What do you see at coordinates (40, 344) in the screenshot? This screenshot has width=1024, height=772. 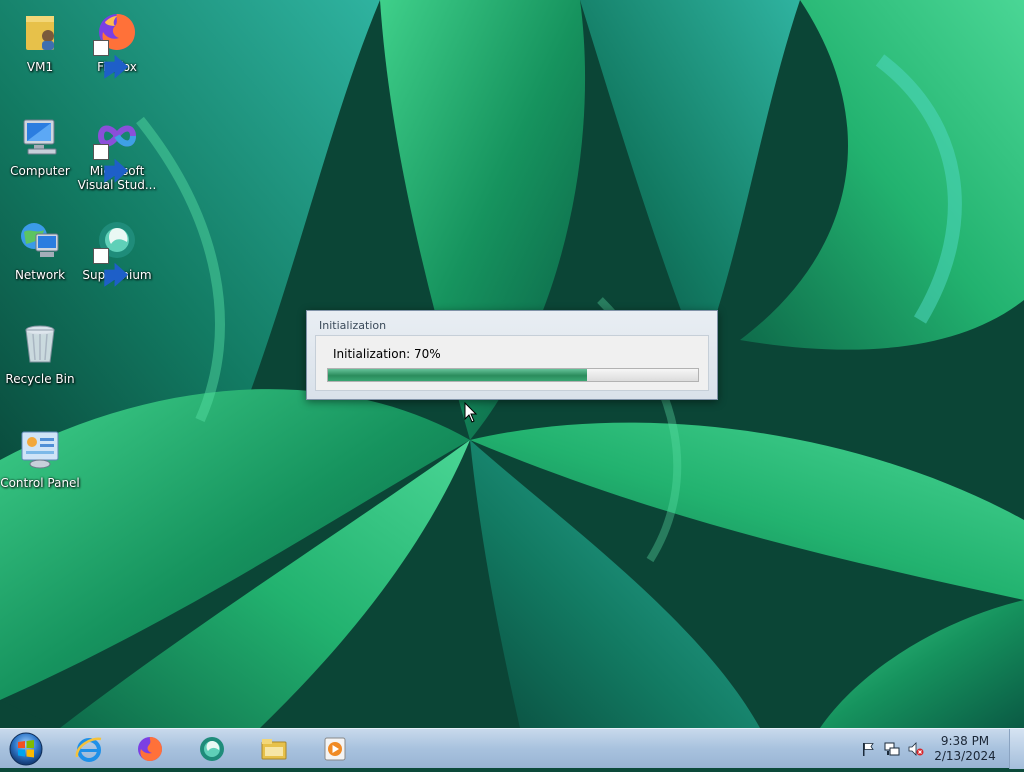 I see `recycle-bin-icon` at bounding box center [40, 344].